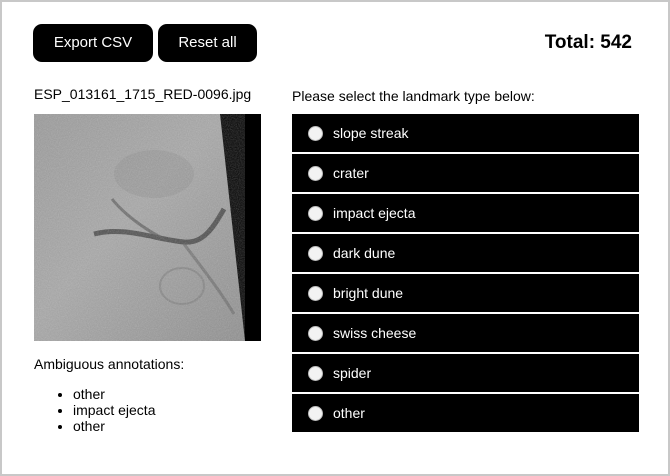 The height and width of the screenshot is (476, 670). Describe the element at coordinates (465, 213) in the screenshot. I see `option-impact-ejecta: impact ejecta` at that location.